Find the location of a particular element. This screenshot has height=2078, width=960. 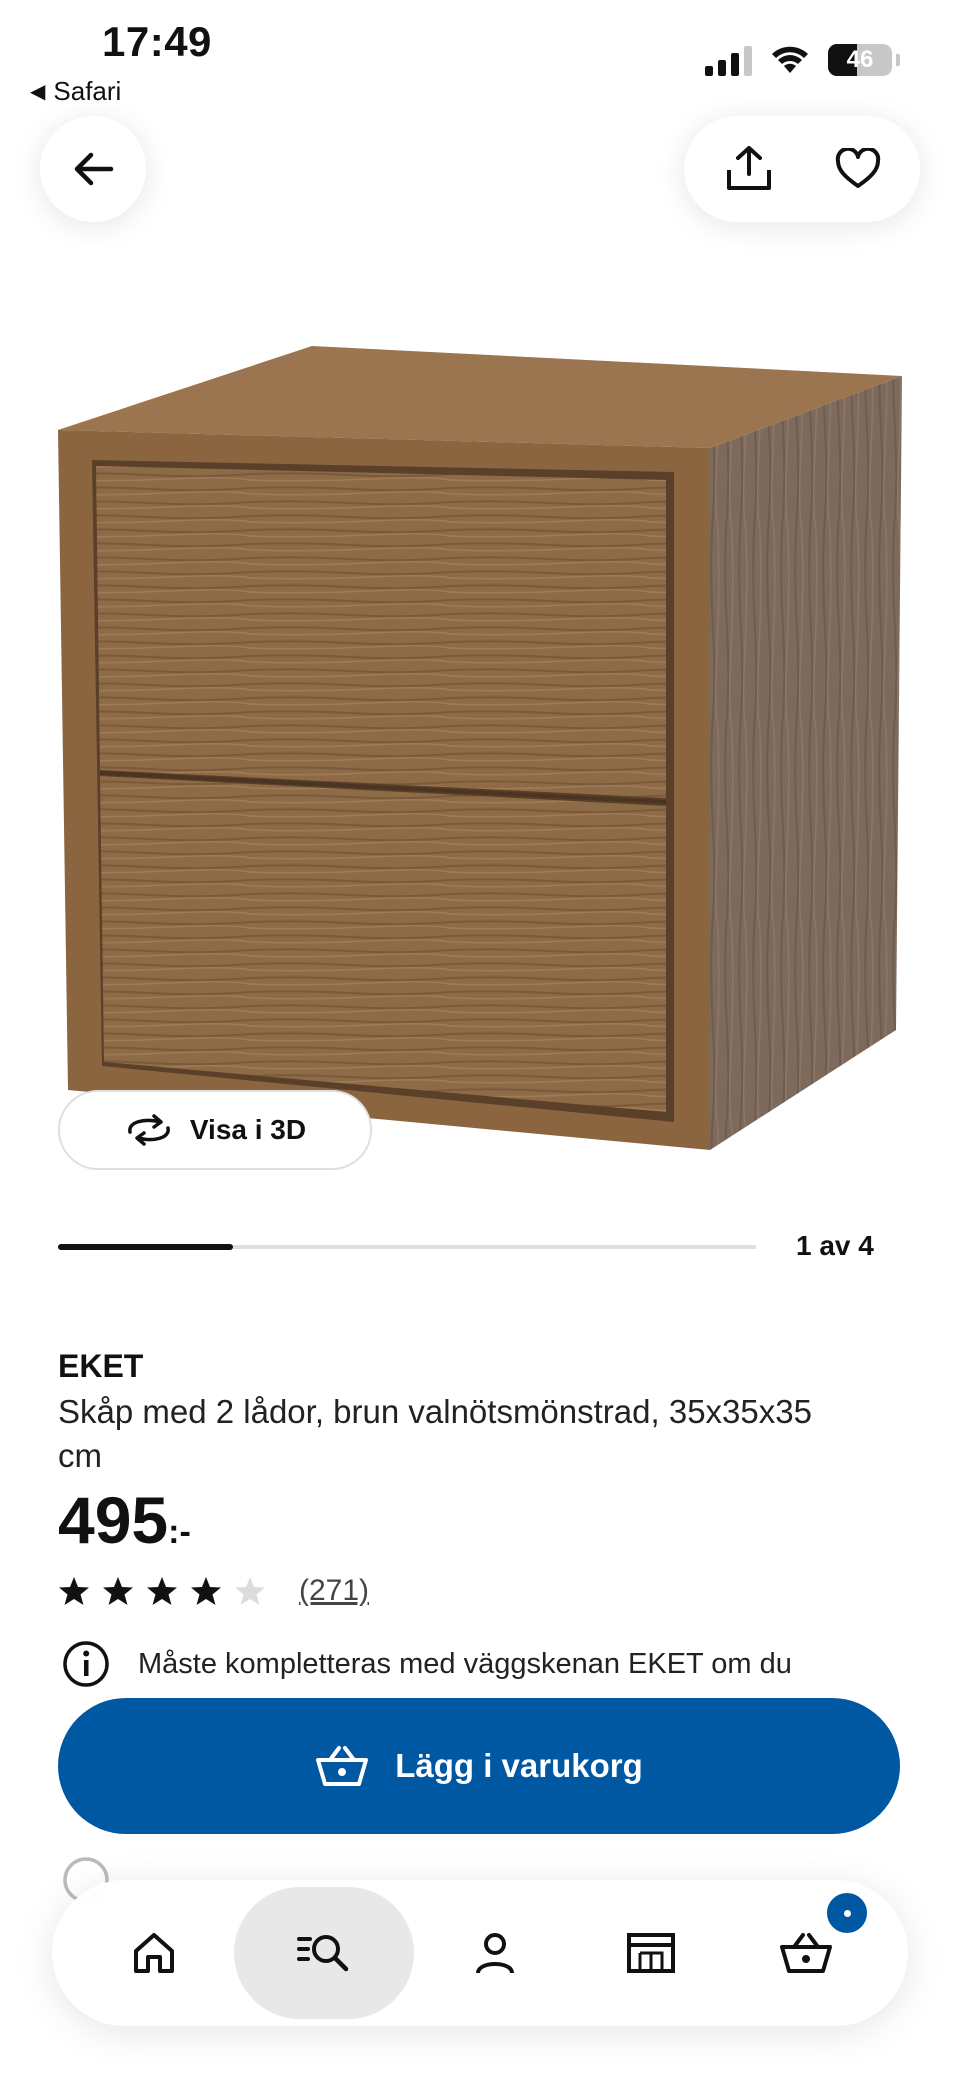

share-icon is located at coordinates (749, 169).